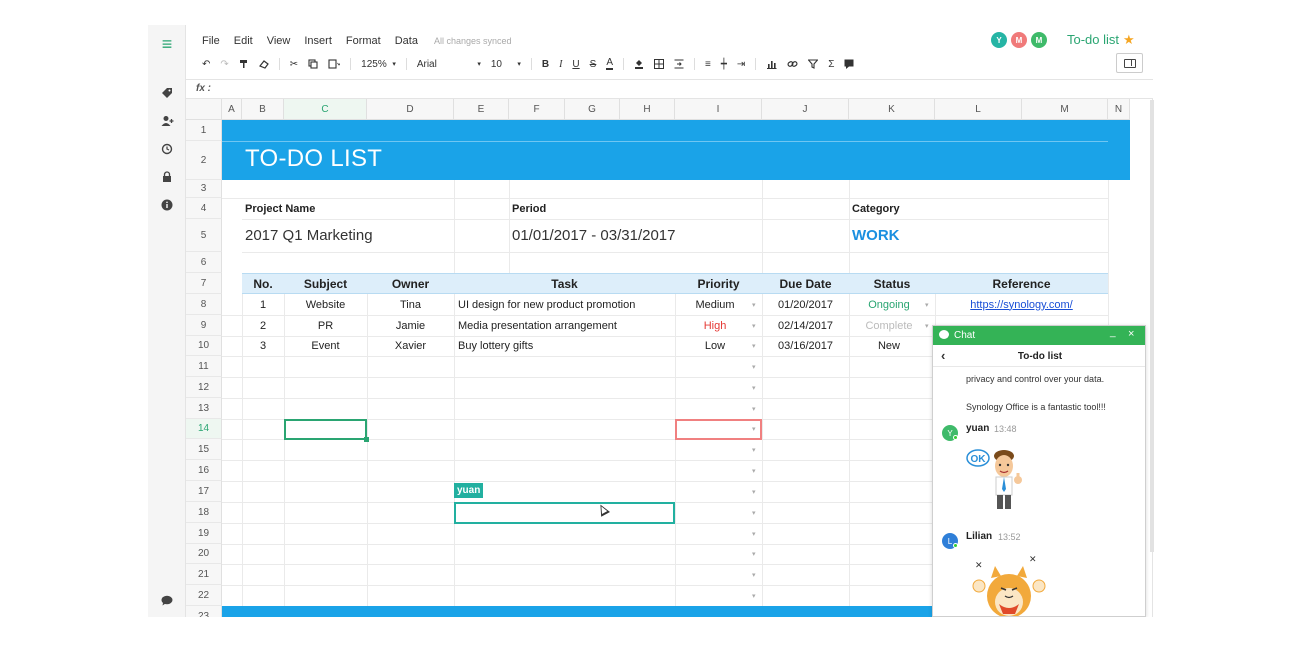  Describe the element at coordinates (204, 283) in the screenshot. I see `row-header: 7` at that location.